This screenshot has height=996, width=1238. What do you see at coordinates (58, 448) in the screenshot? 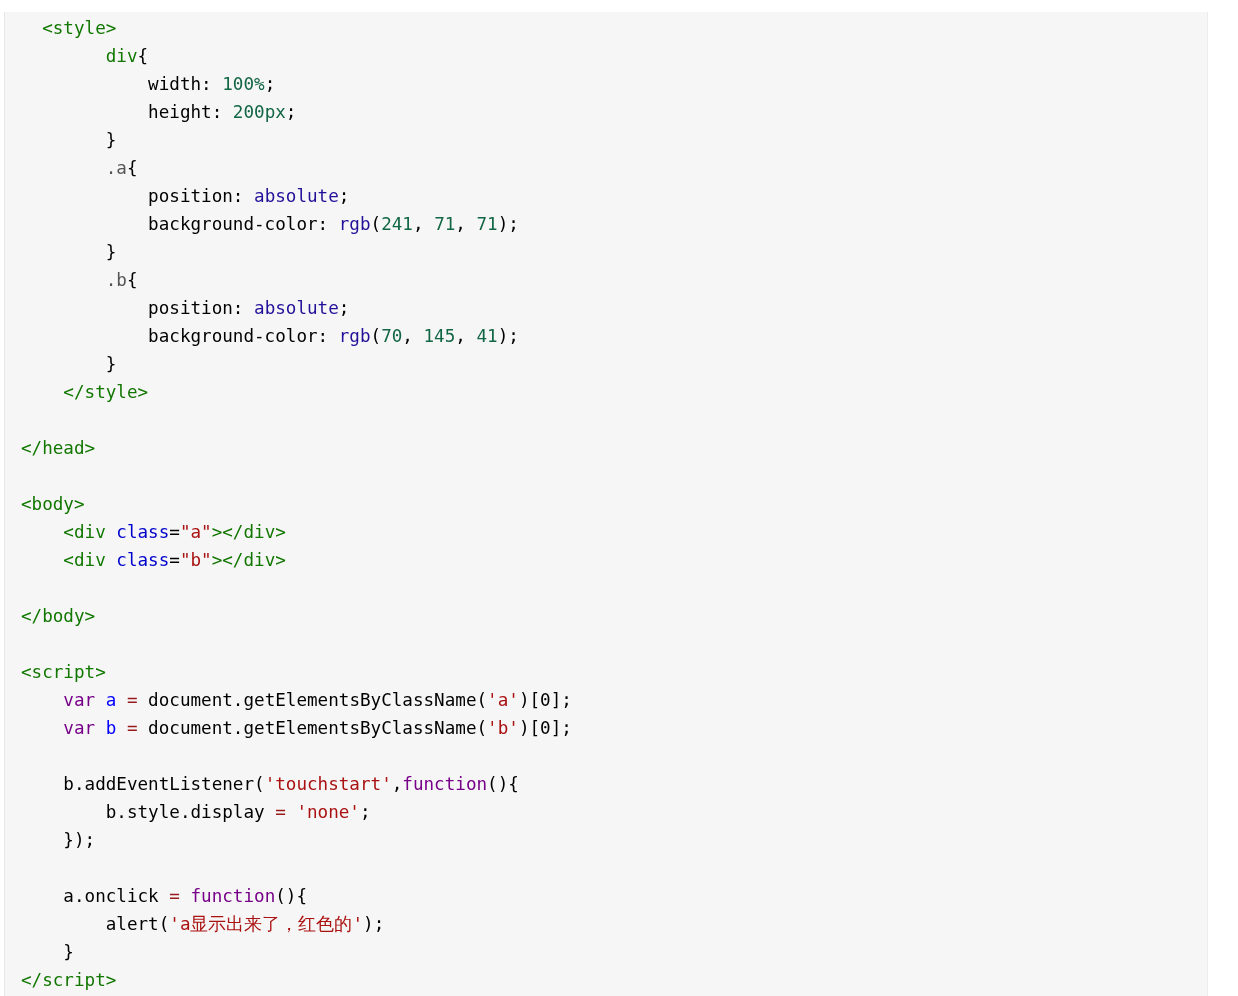
I see `code-line: </head>` at bounding box center [58, 448].